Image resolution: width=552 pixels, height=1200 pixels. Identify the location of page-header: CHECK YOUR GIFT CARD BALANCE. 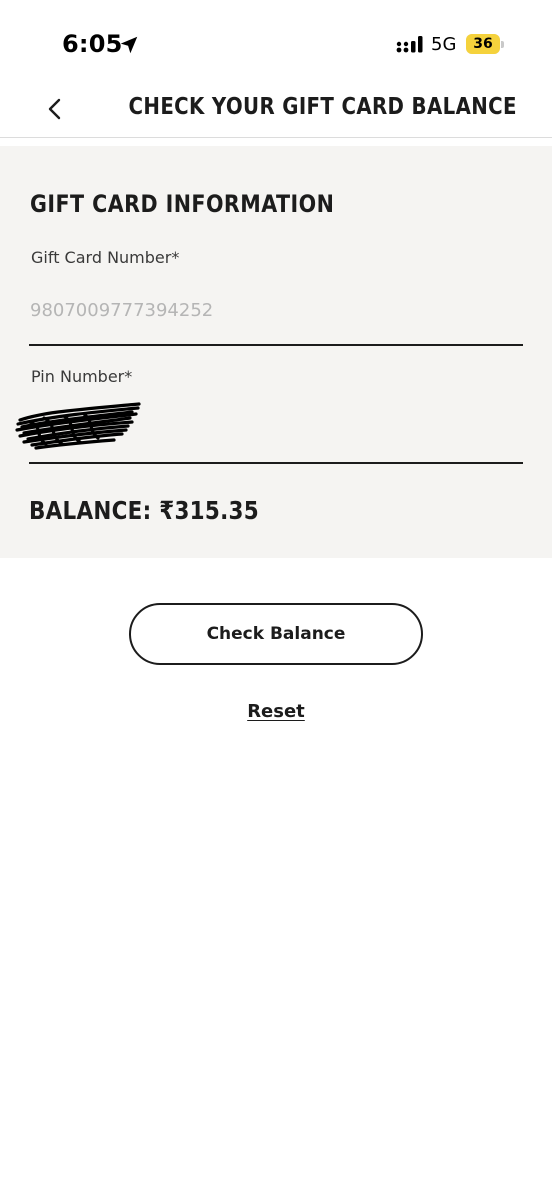
(276, 109).